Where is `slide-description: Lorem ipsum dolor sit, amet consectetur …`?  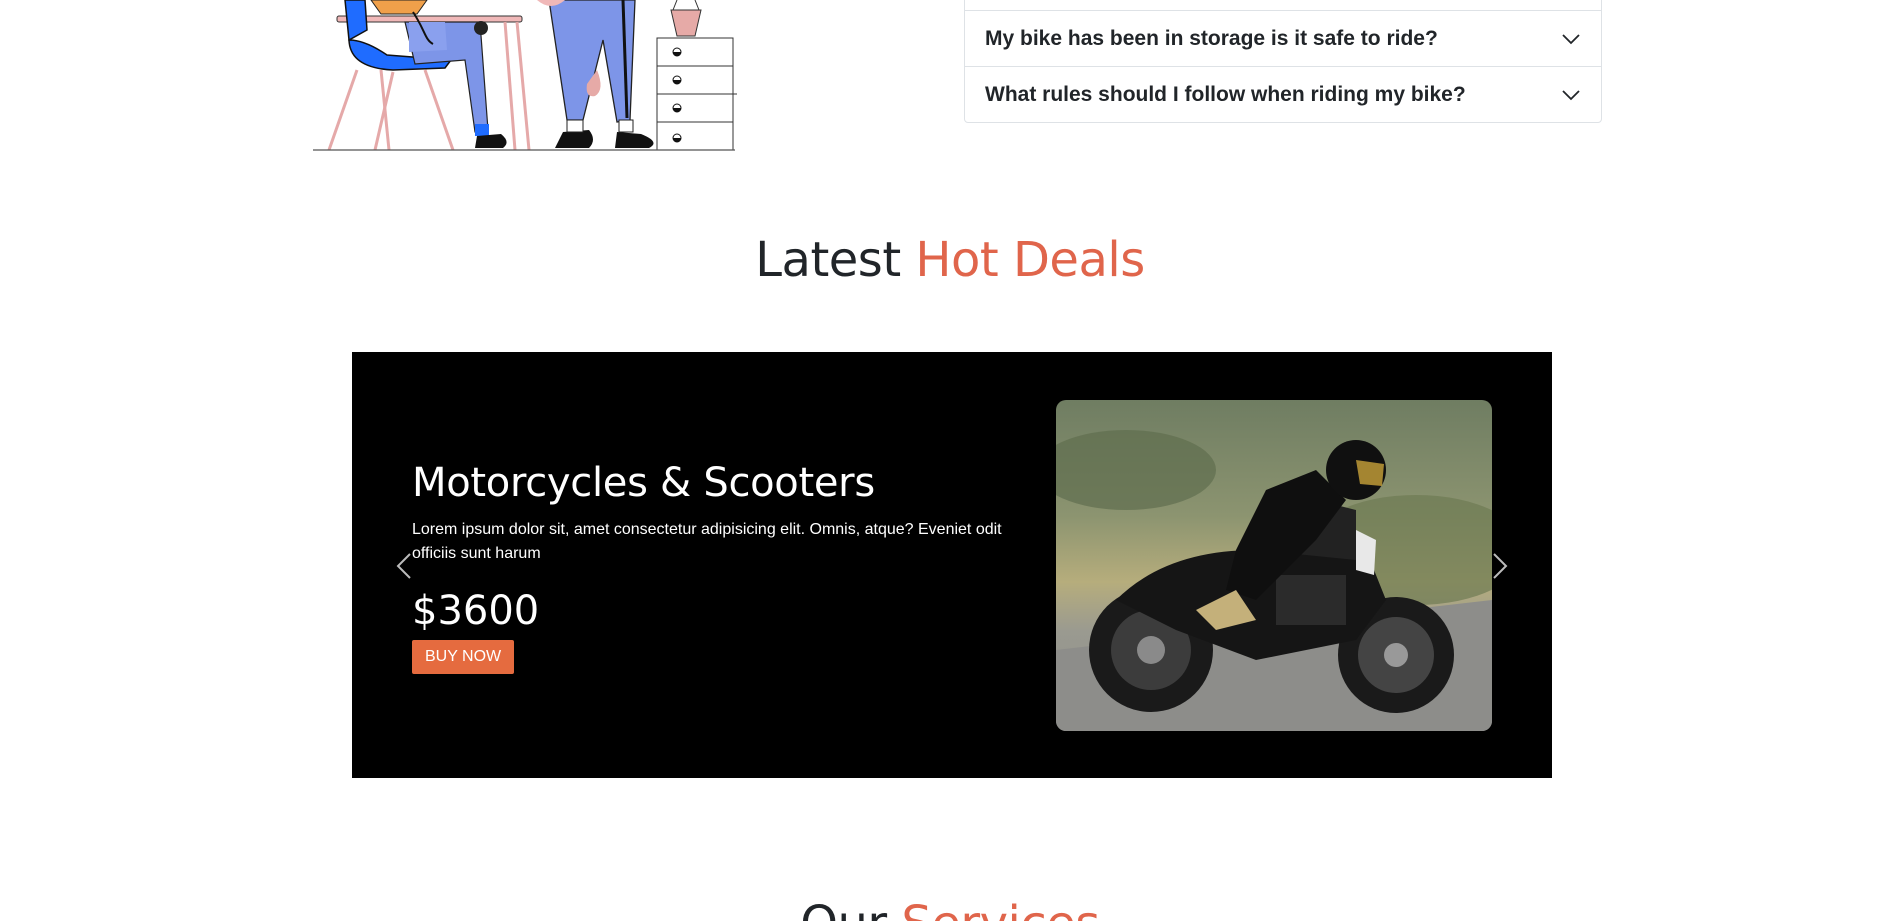 slide-description: Lorem ipsum dolor sit, amet consectetur … is located at coordinates (707, 541).